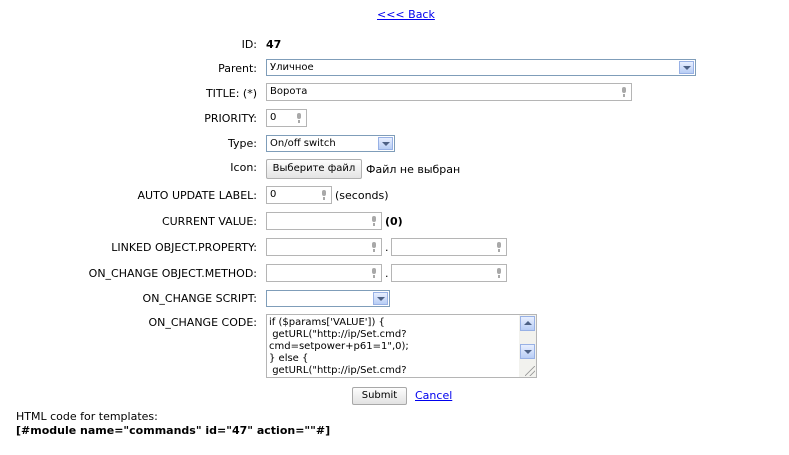  What do you see at coordinates (243, 167) in the screenshot?
I see `icon-label: Icon:` at bounding box center [243, 167].